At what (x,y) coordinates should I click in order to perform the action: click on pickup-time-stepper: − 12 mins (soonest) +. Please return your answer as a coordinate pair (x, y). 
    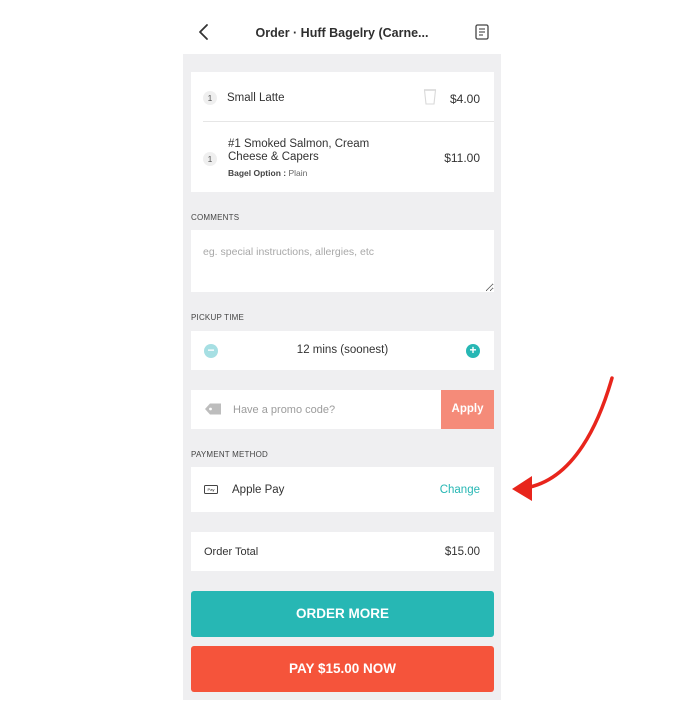
    Looking at the image, I should click on (342, 350).